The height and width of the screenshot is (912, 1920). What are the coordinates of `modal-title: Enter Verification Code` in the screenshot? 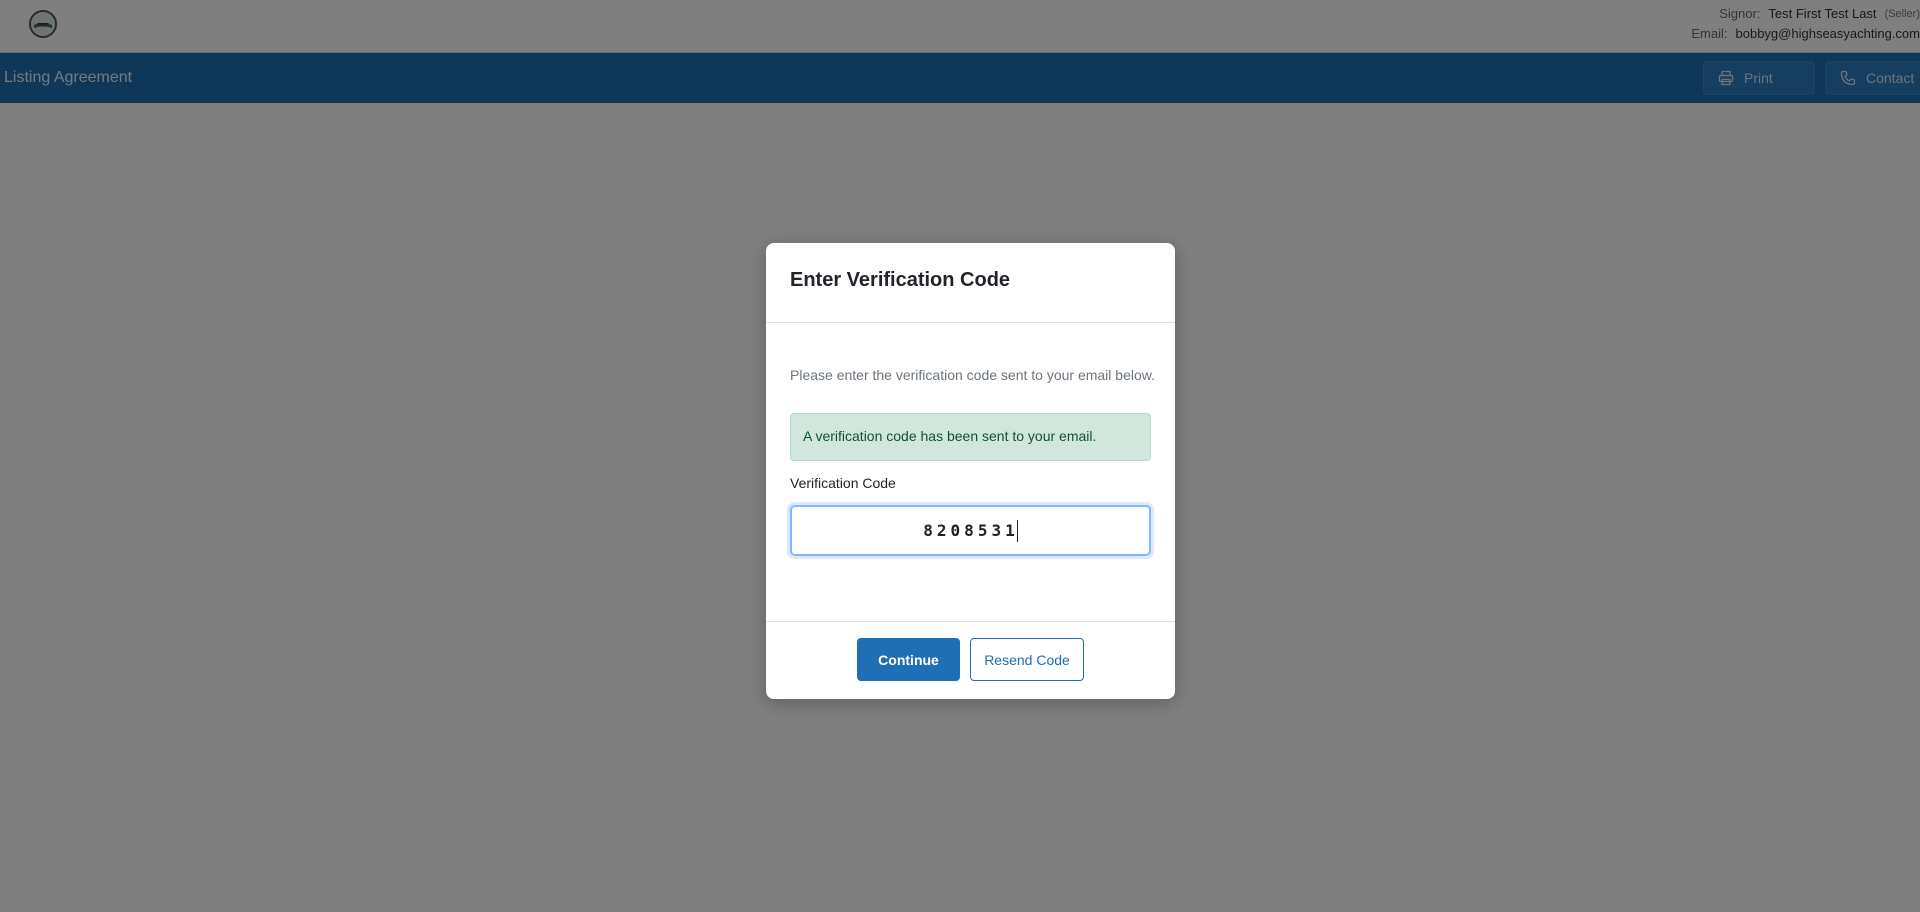 It's located at (900, 280).